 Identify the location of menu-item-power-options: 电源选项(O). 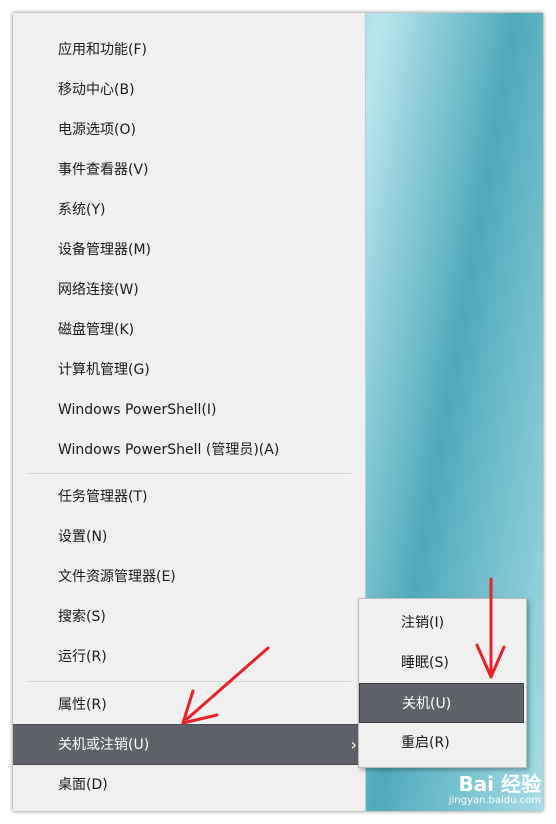
(189, 130).